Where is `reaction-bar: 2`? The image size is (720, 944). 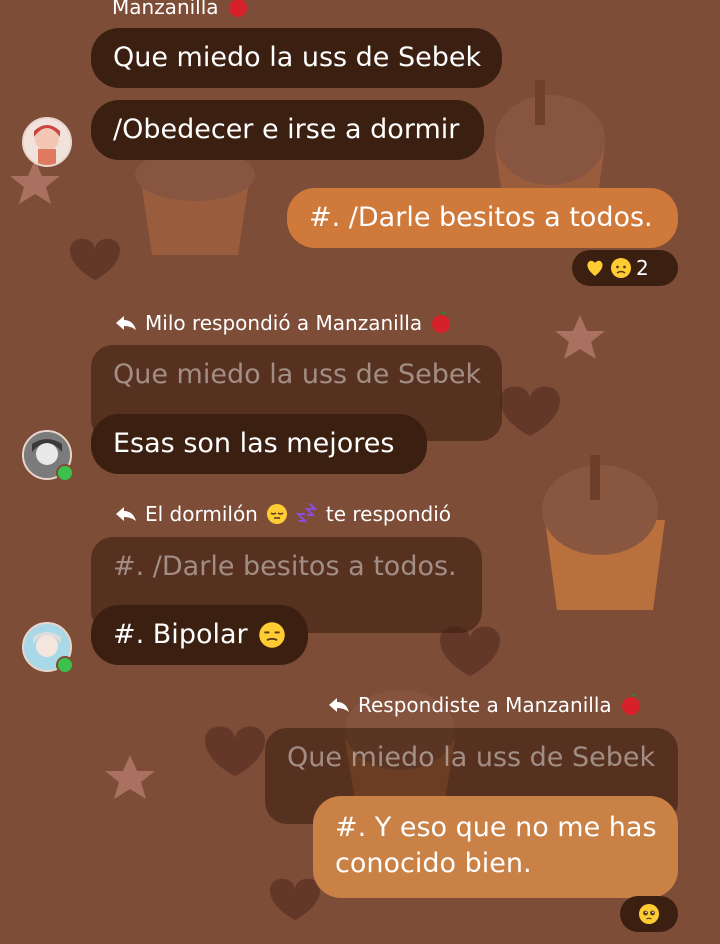
reaction-bar: 2 is located at coordinates (625, 268).